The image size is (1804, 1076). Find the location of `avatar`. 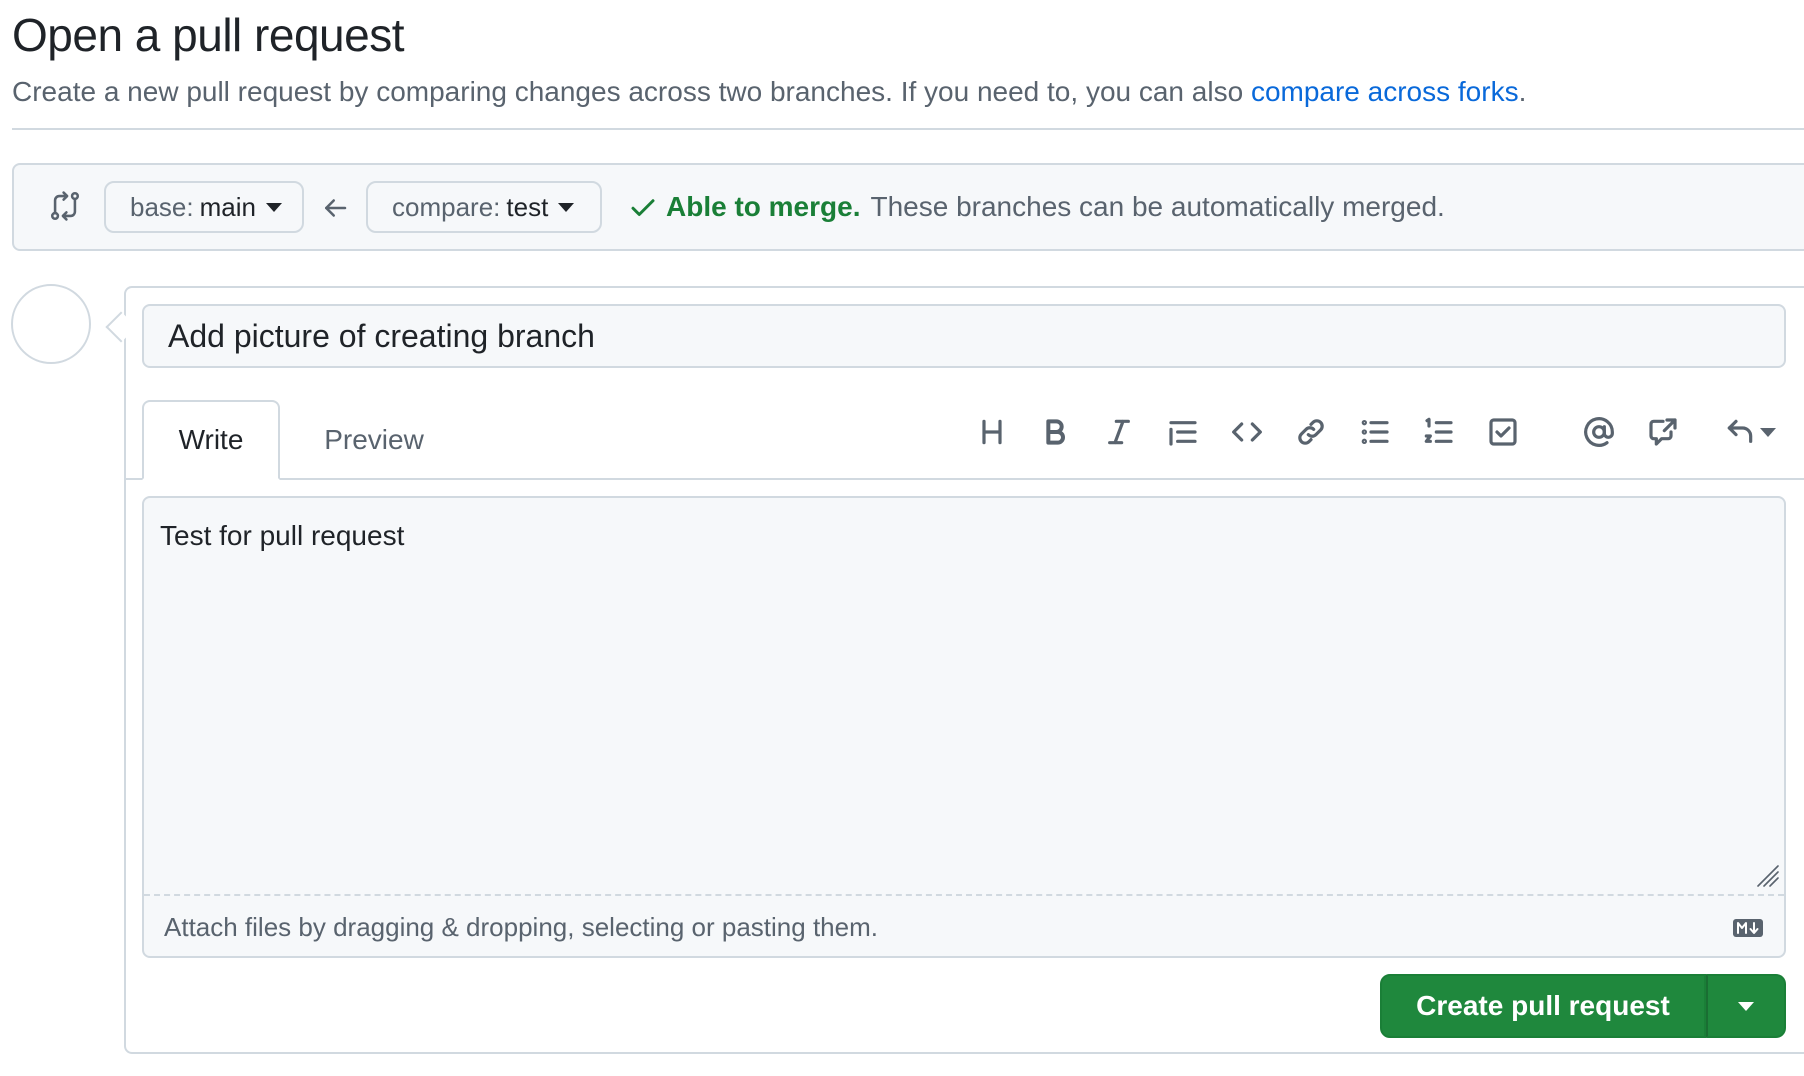

avatar is located at coordinates (51, 324).